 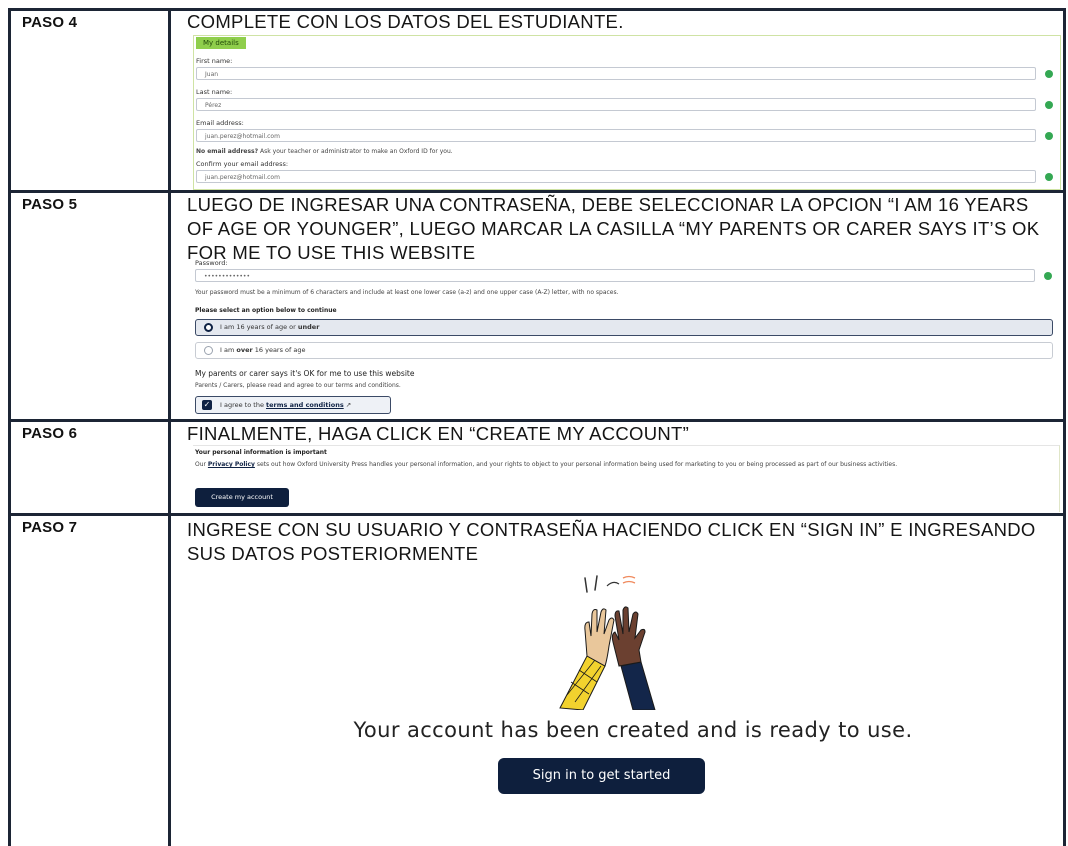 I want to click on radio-unselected-icon, so click(x=208, y=350).